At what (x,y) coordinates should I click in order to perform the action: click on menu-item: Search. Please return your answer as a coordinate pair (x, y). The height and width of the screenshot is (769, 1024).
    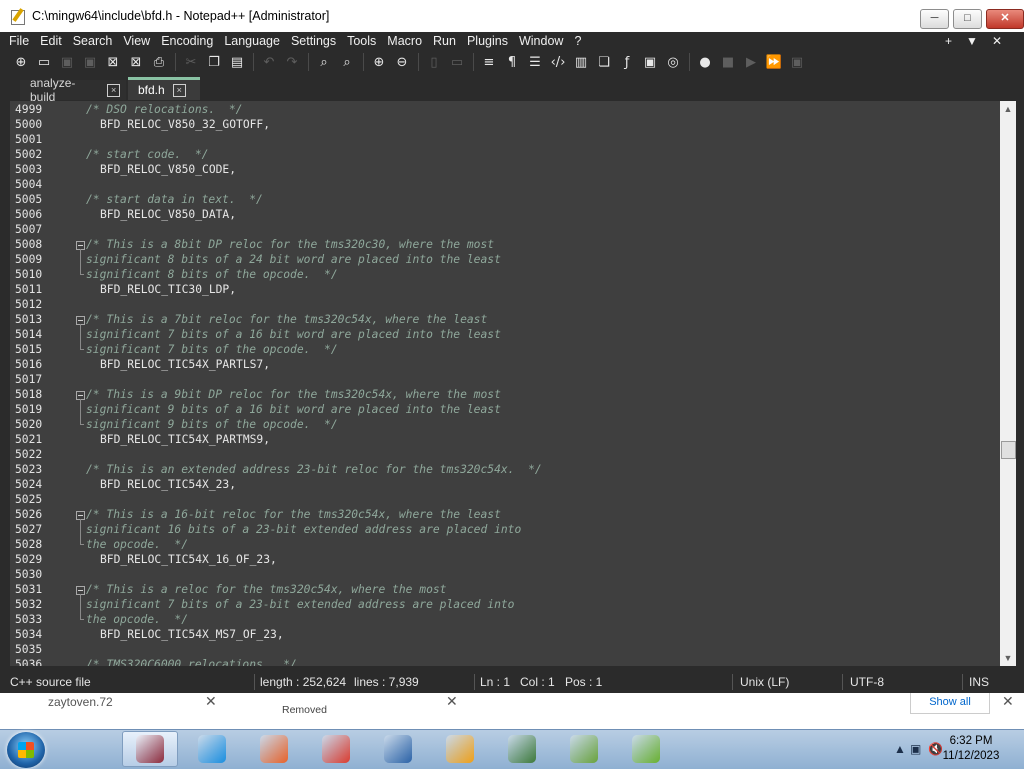
    Looking at the image, I should click on (93, 41).